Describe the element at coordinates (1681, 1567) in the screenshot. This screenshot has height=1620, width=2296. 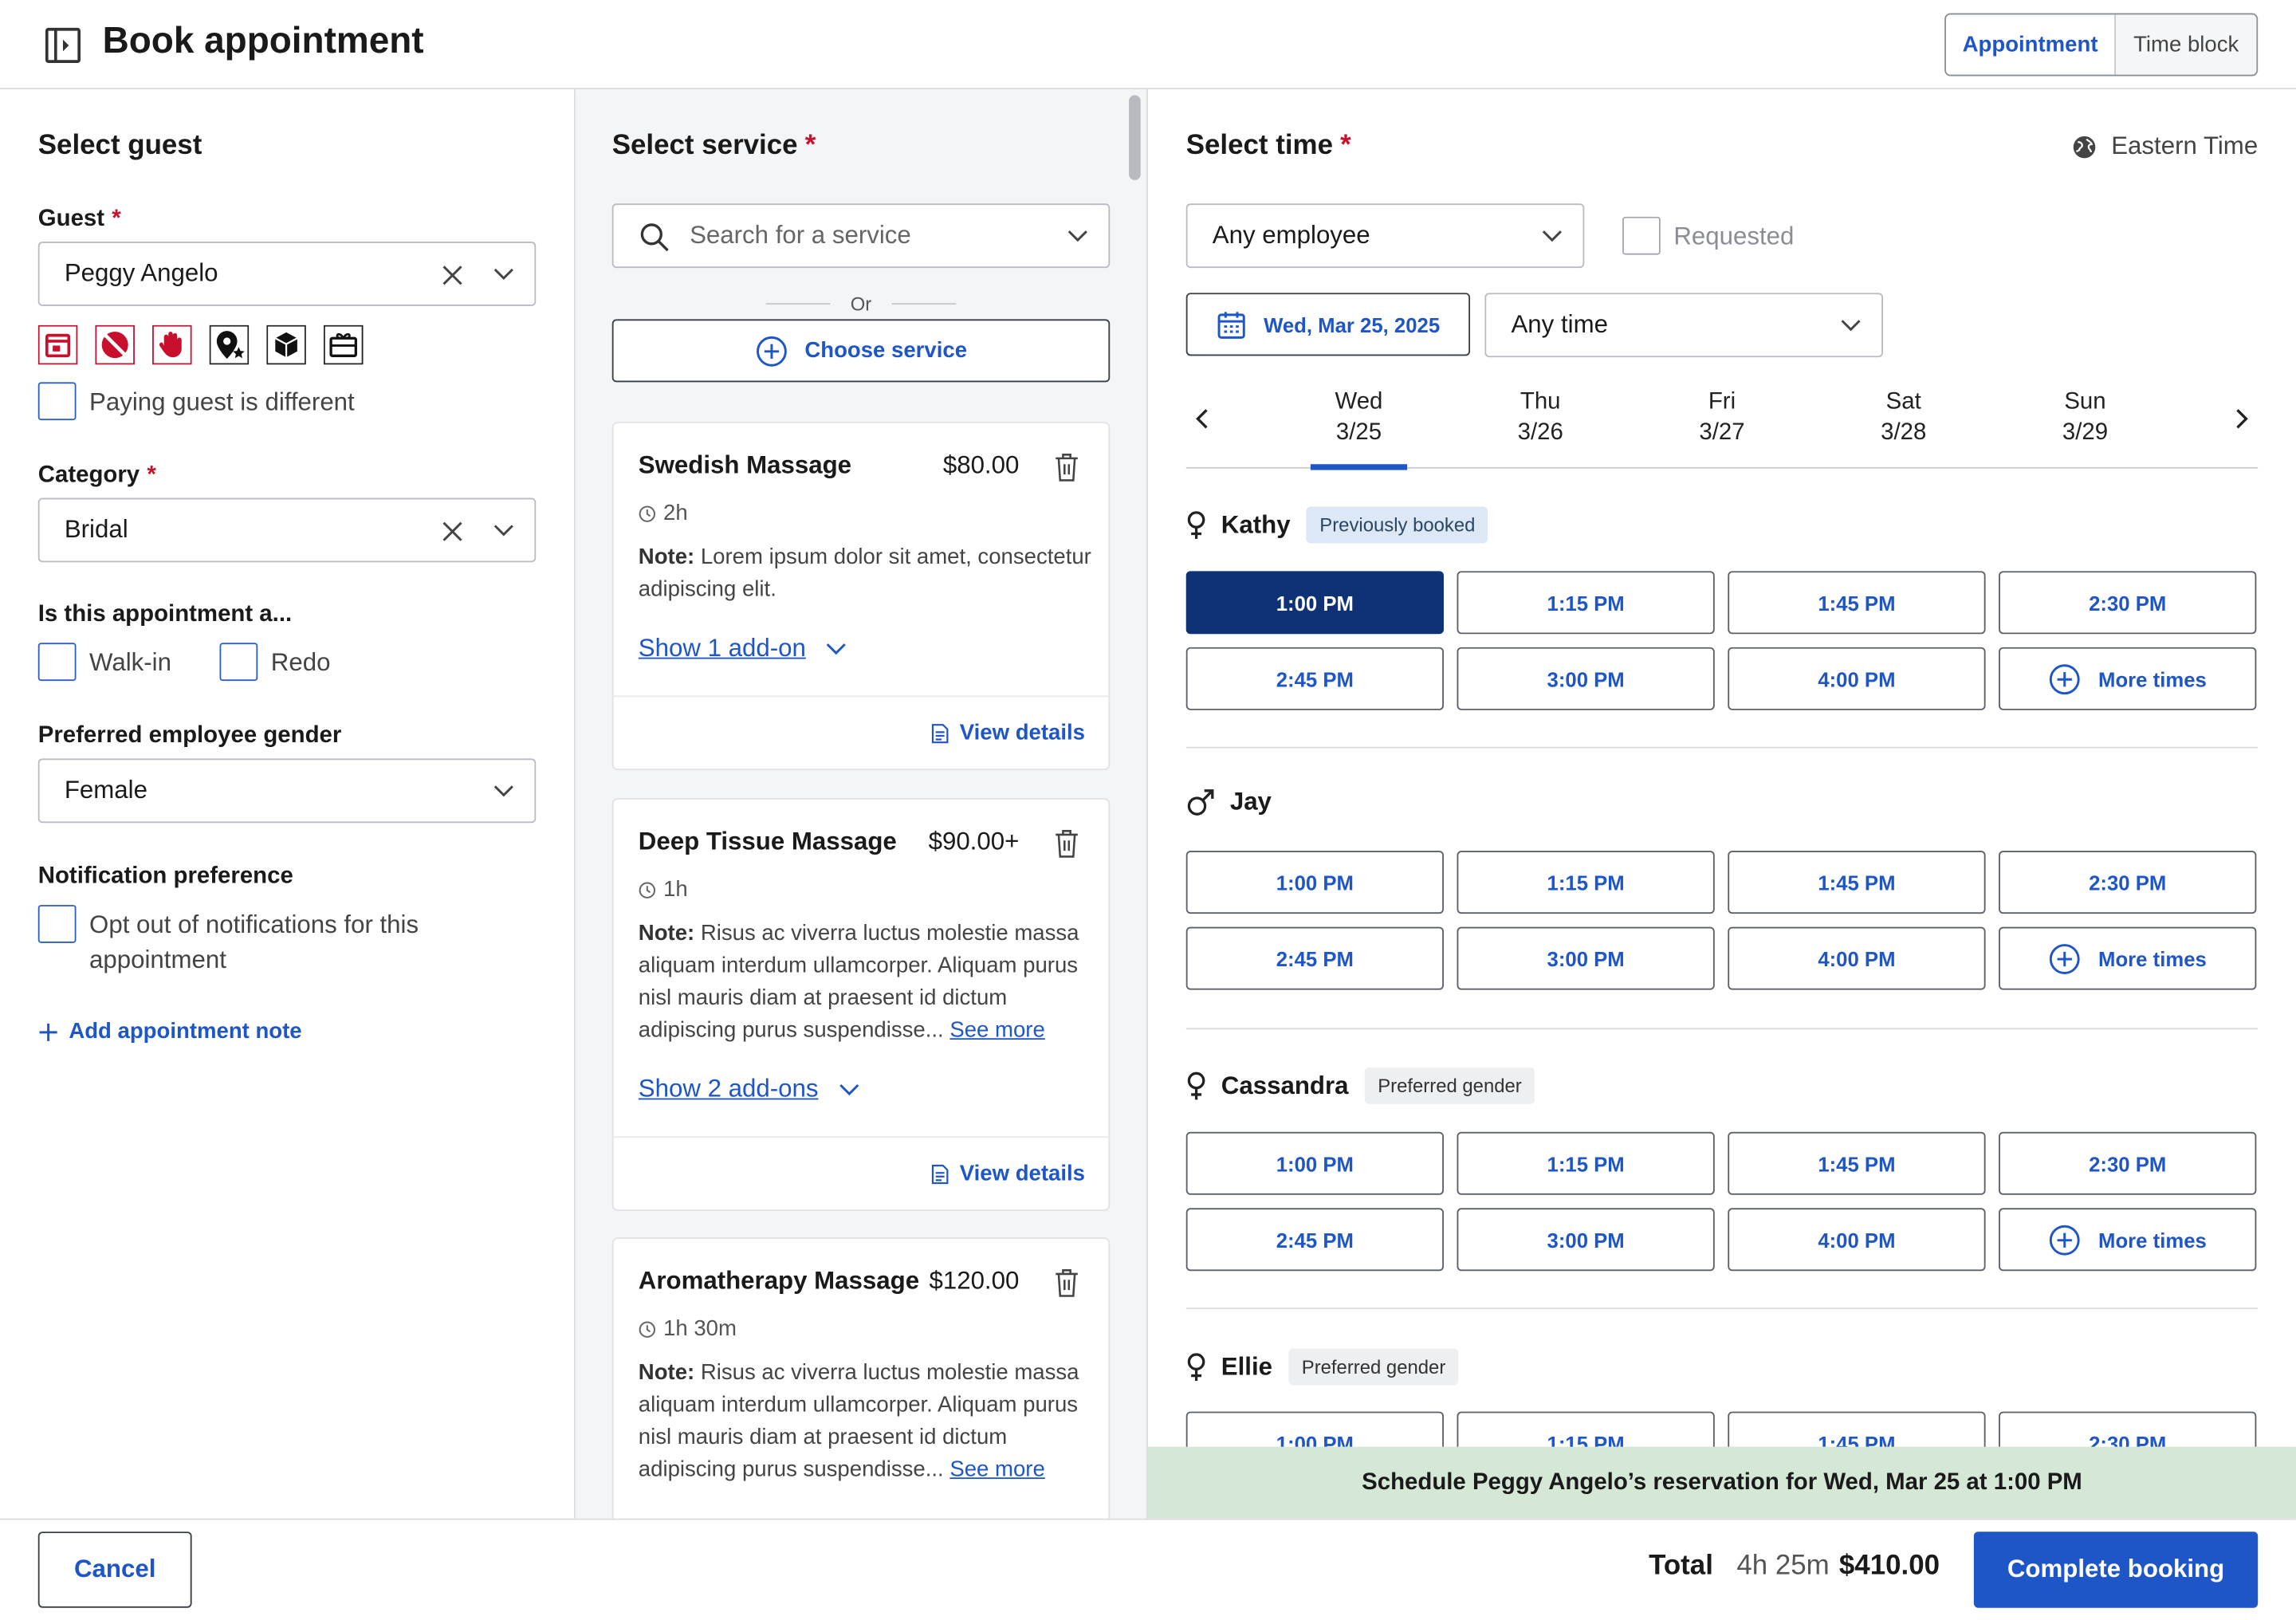
I see `total-label: Total` at that location.